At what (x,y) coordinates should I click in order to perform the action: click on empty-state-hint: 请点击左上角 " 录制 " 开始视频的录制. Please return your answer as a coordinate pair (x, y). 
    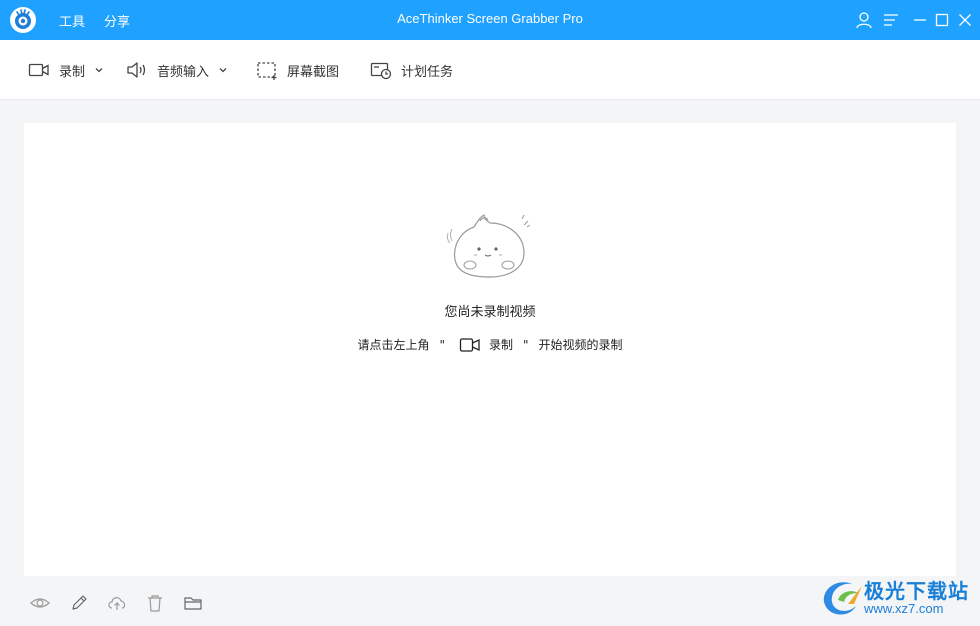
    Looking at the image, I should click on (490, 344).